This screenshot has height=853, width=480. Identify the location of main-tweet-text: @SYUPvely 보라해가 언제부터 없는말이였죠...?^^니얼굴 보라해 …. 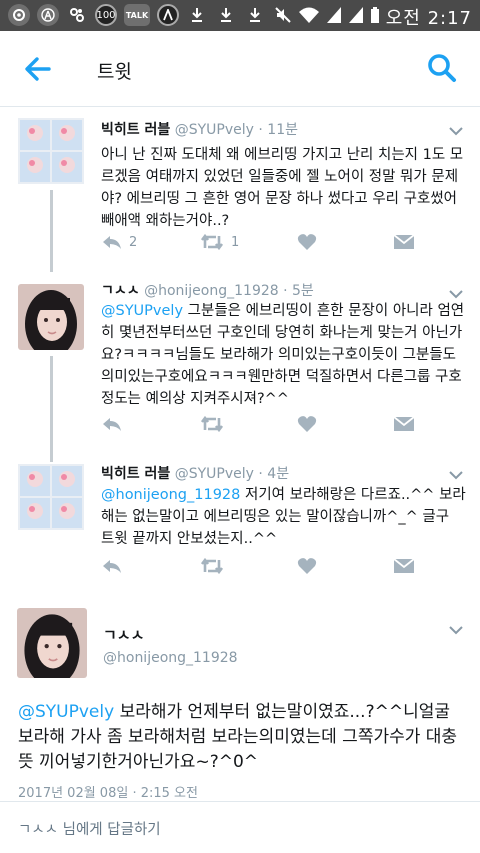
(238, 737).